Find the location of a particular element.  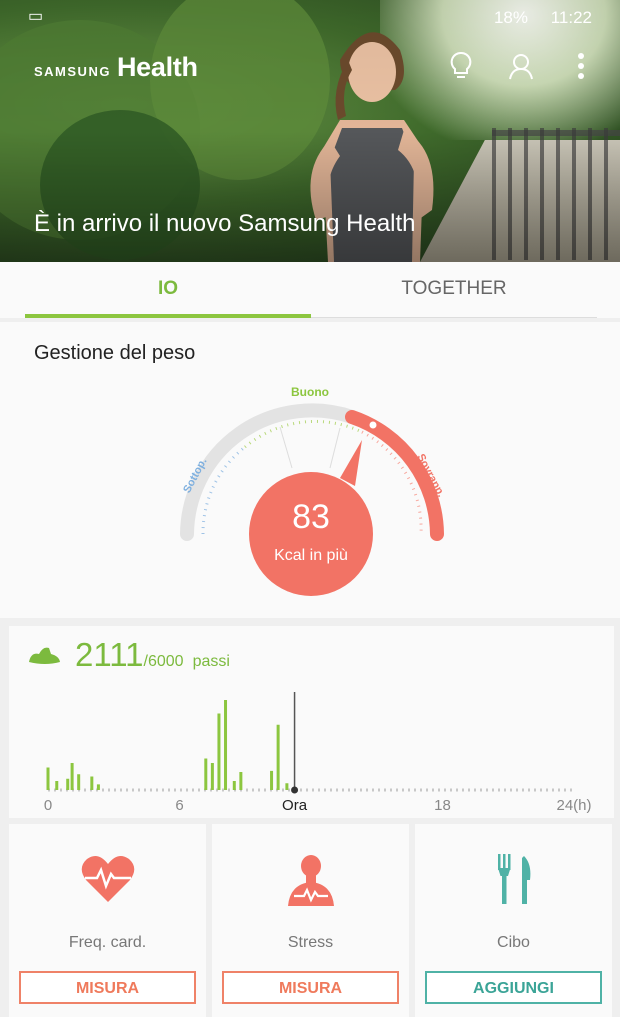

heart-rate-card: Freq. card. MISURA is located at coordinates (107, 920).